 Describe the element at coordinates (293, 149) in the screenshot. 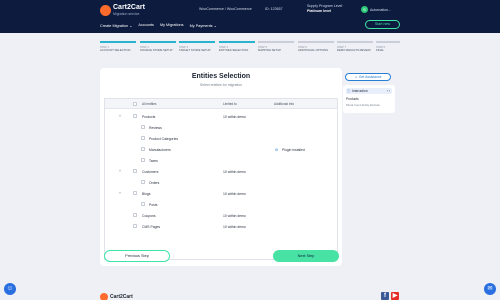

I see `entity-info: Plugin installed` at that location.